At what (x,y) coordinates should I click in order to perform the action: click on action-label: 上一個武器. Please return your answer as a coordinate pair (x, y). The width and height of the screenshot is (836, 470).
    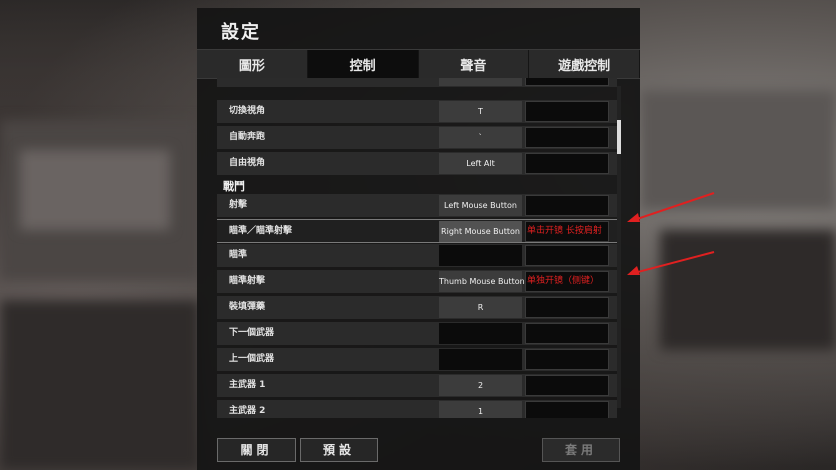
    Looking at the image, I should click on (252, 359).